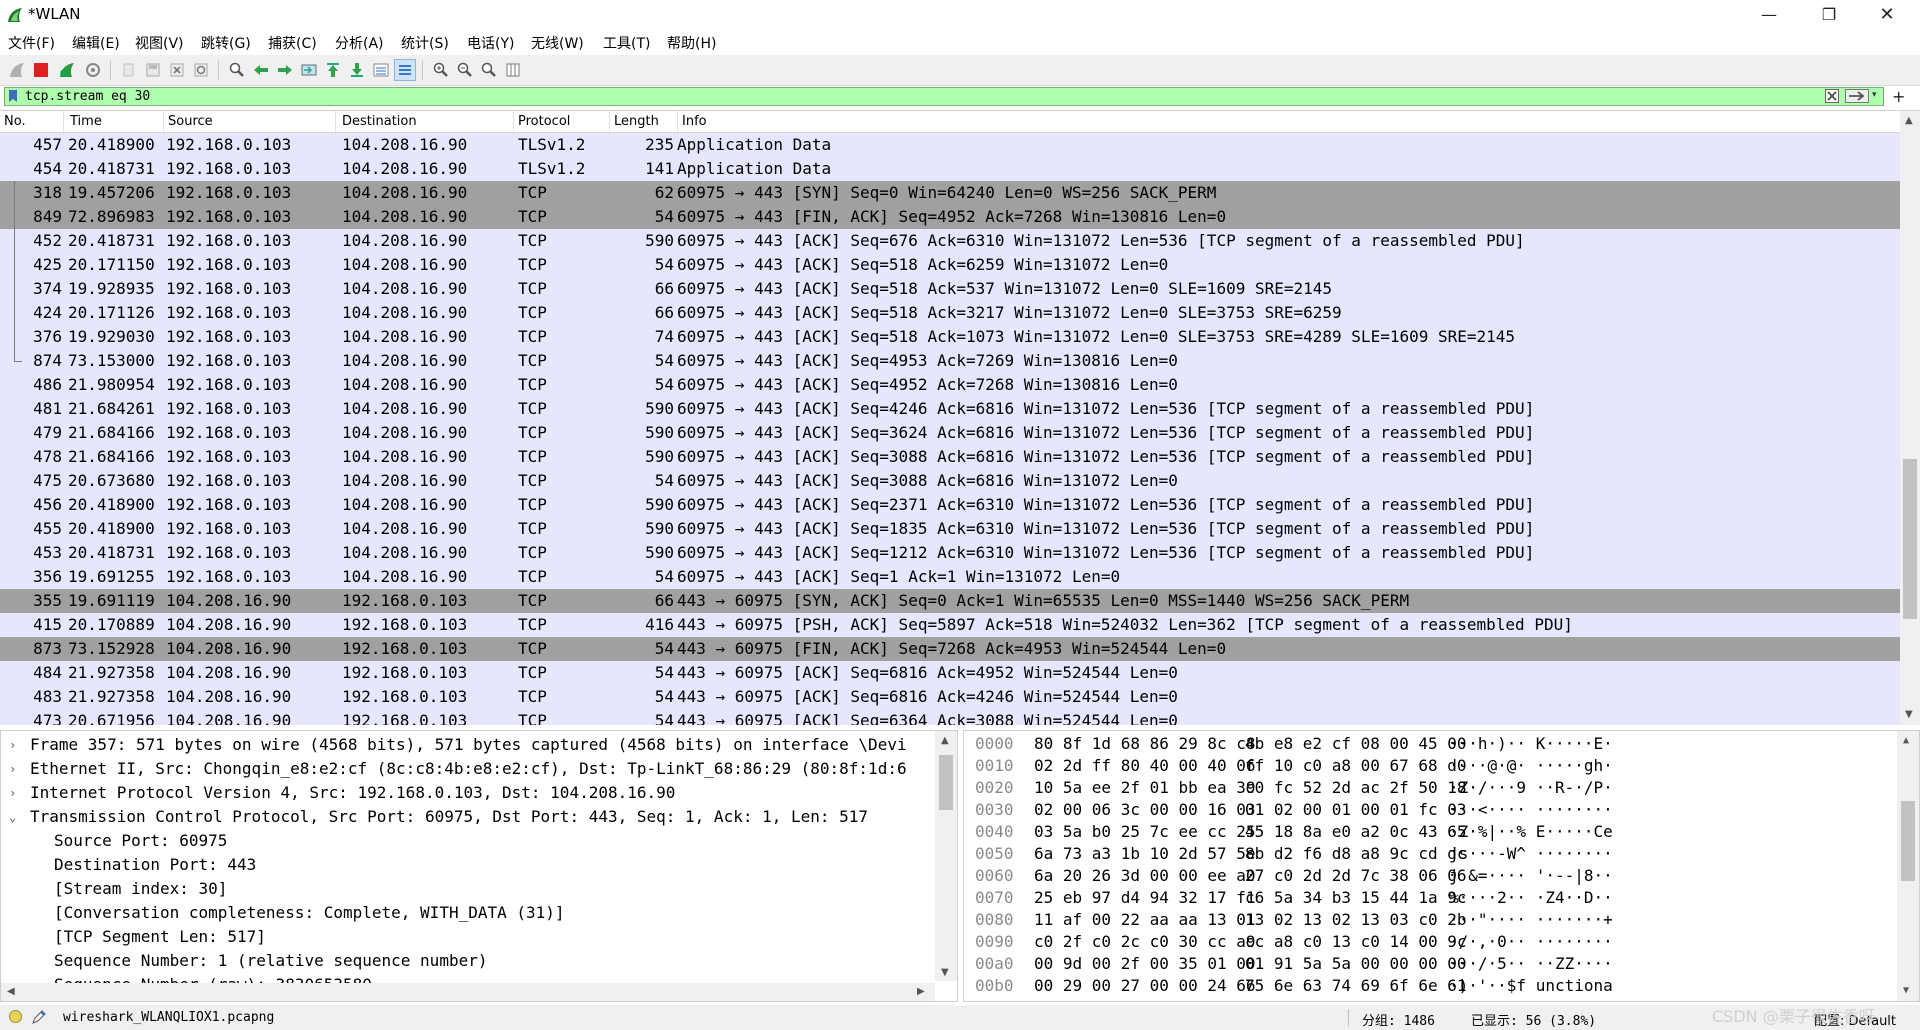  What do you see at coordinates (405, 70) in the screenshot?
I see `colorize-toggle-icon` at bounding box center [405, 70].